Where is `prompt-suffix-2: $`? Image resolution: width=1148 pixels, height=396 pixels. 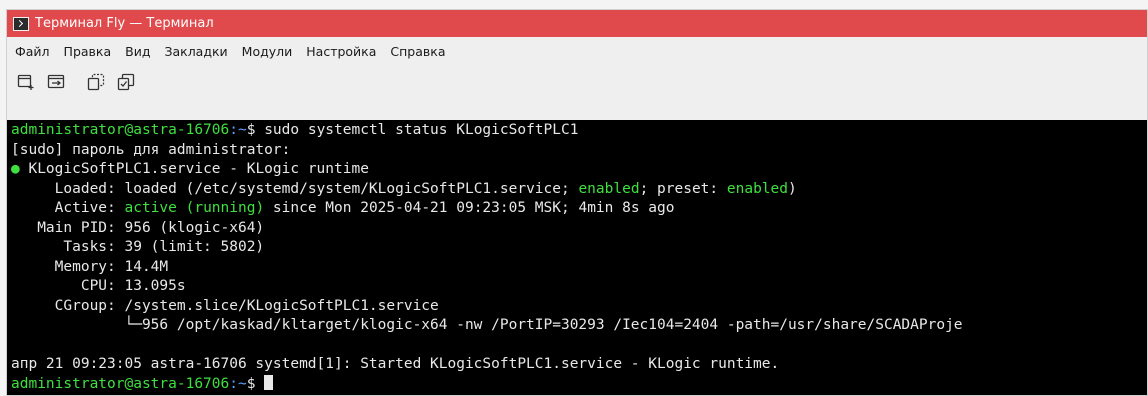
prompt-suffix-2: $ is located at coordinates (255, 383).